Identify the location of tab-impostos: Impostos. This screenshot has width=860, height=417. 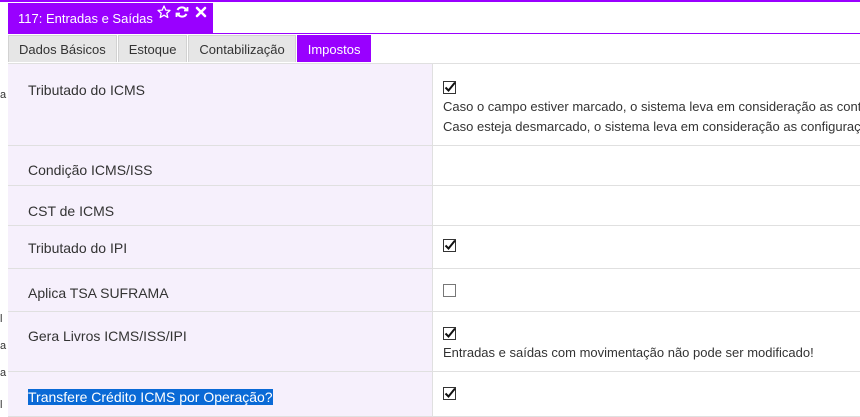
(334, 48).